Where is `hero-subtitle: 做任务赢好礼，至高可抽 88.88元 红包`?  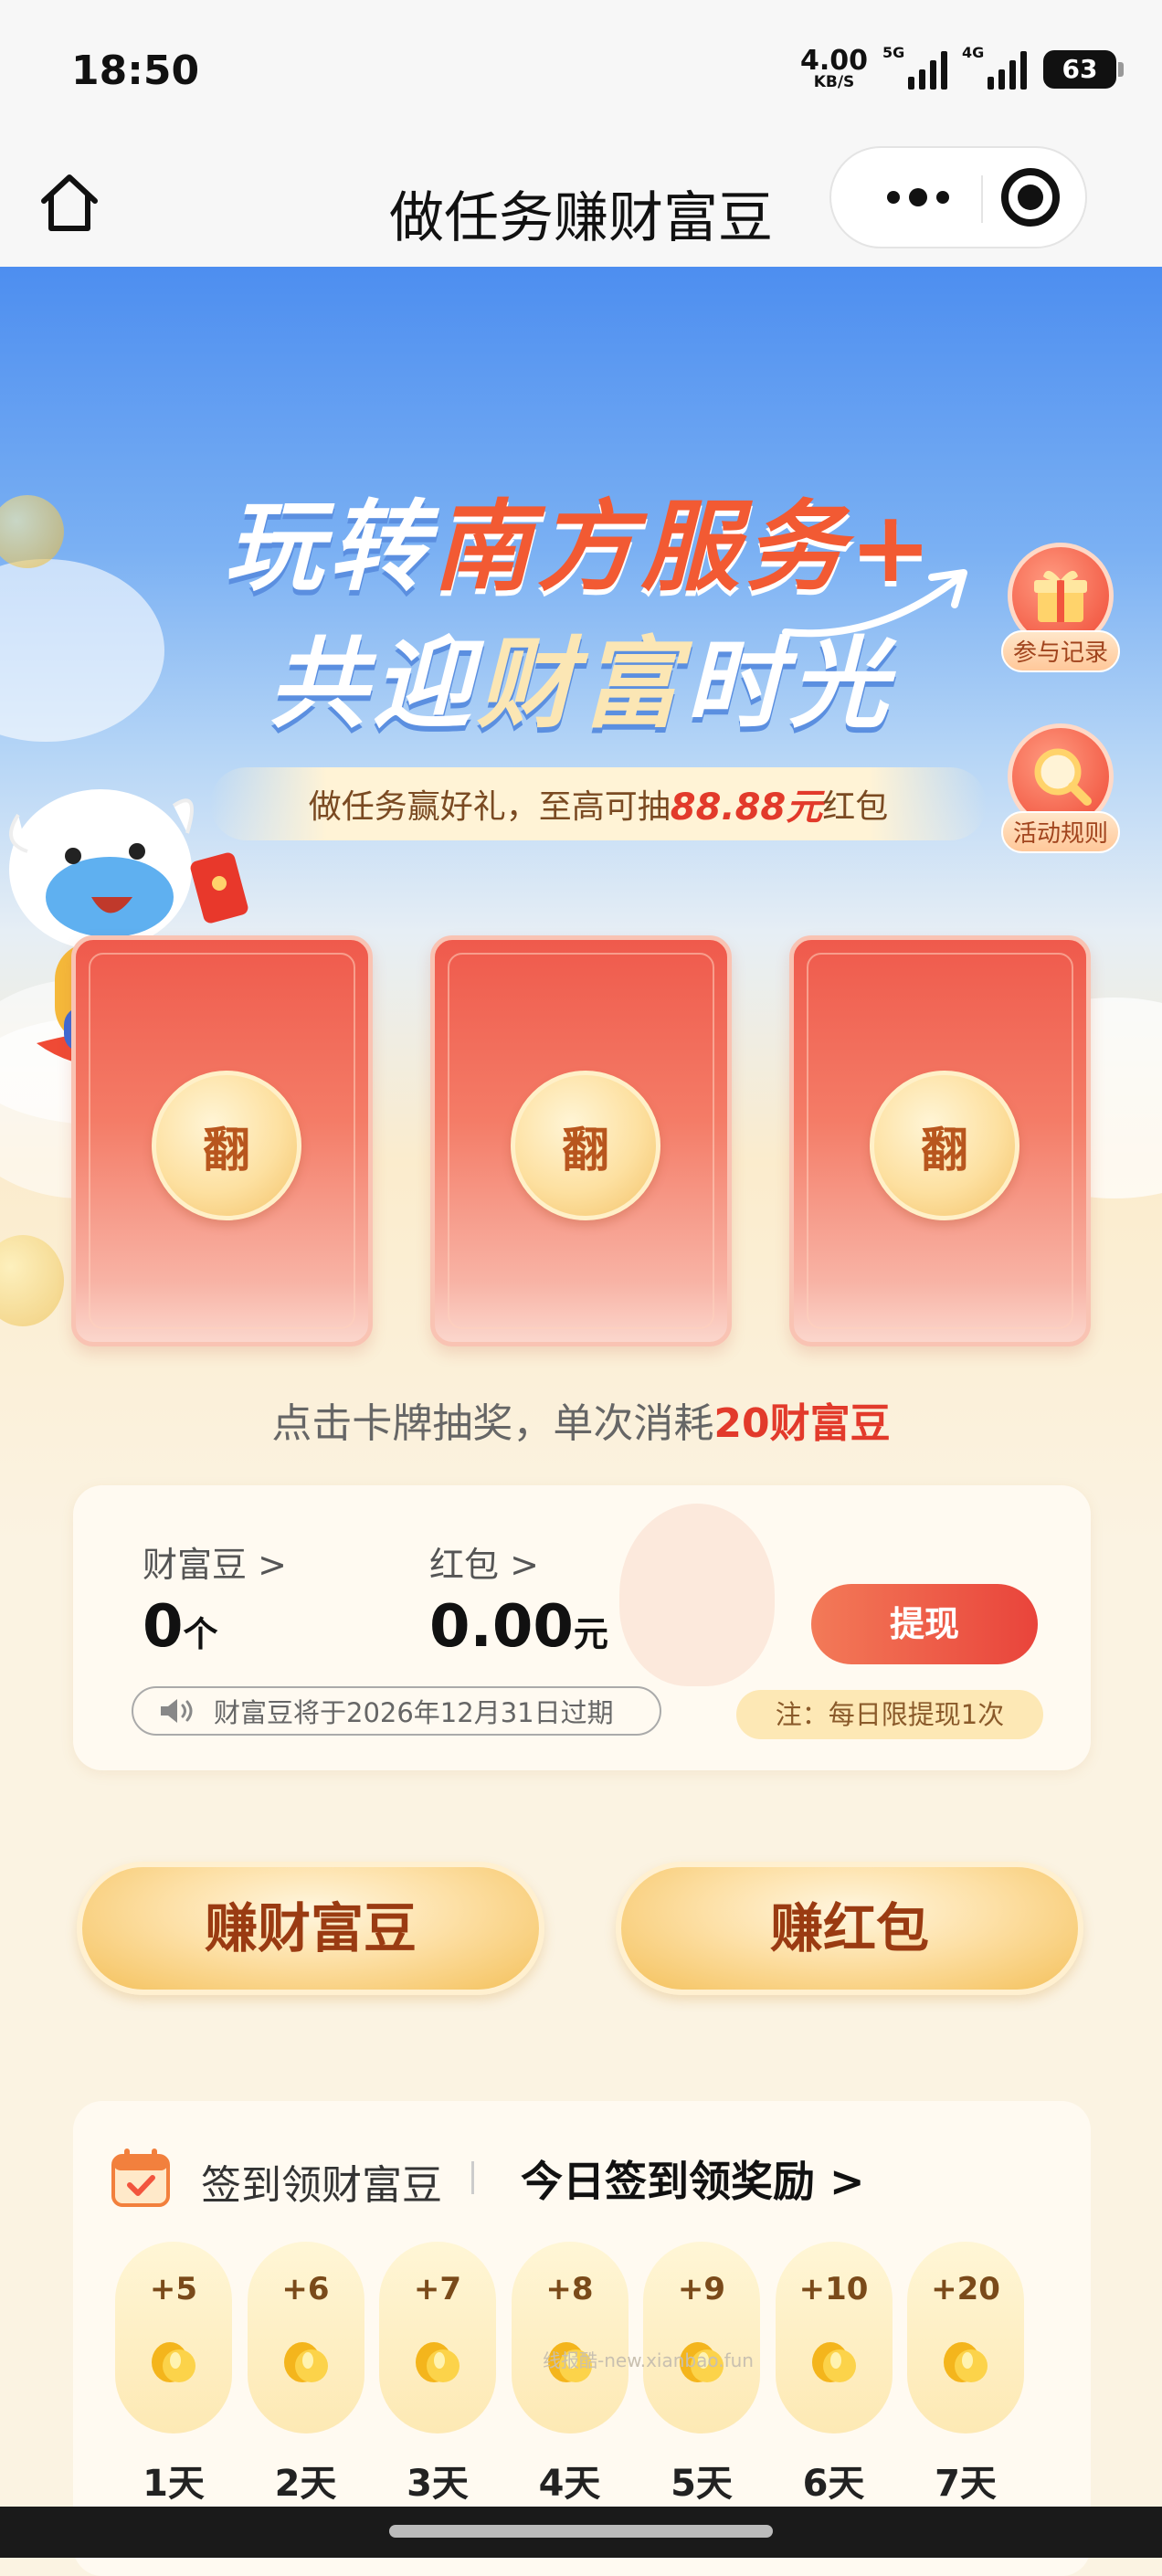 hero-subtitle: 做任务赢好礼，至高可抽 88.88元 红包 is located at coordinates (598, 803).